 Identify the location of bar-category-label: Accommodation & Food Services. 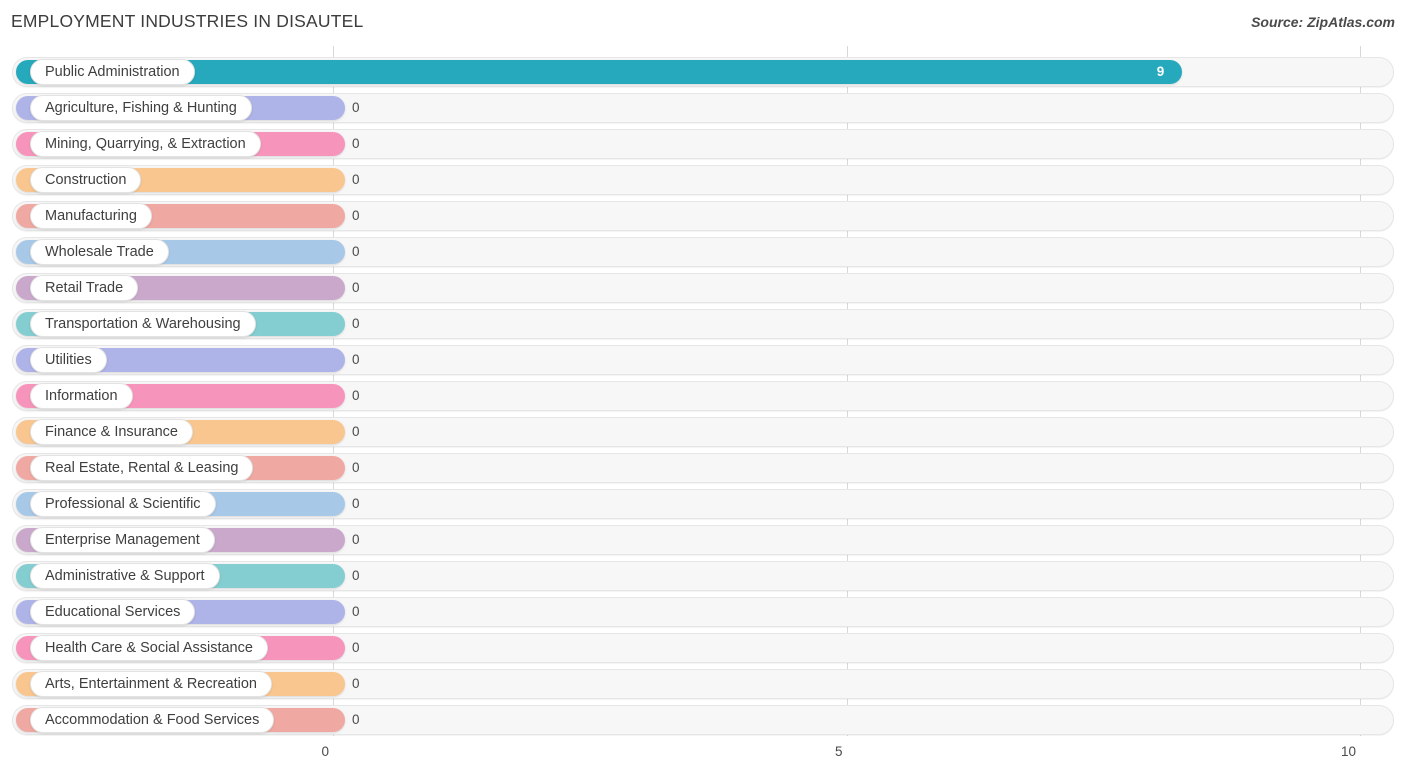
(152, 720).